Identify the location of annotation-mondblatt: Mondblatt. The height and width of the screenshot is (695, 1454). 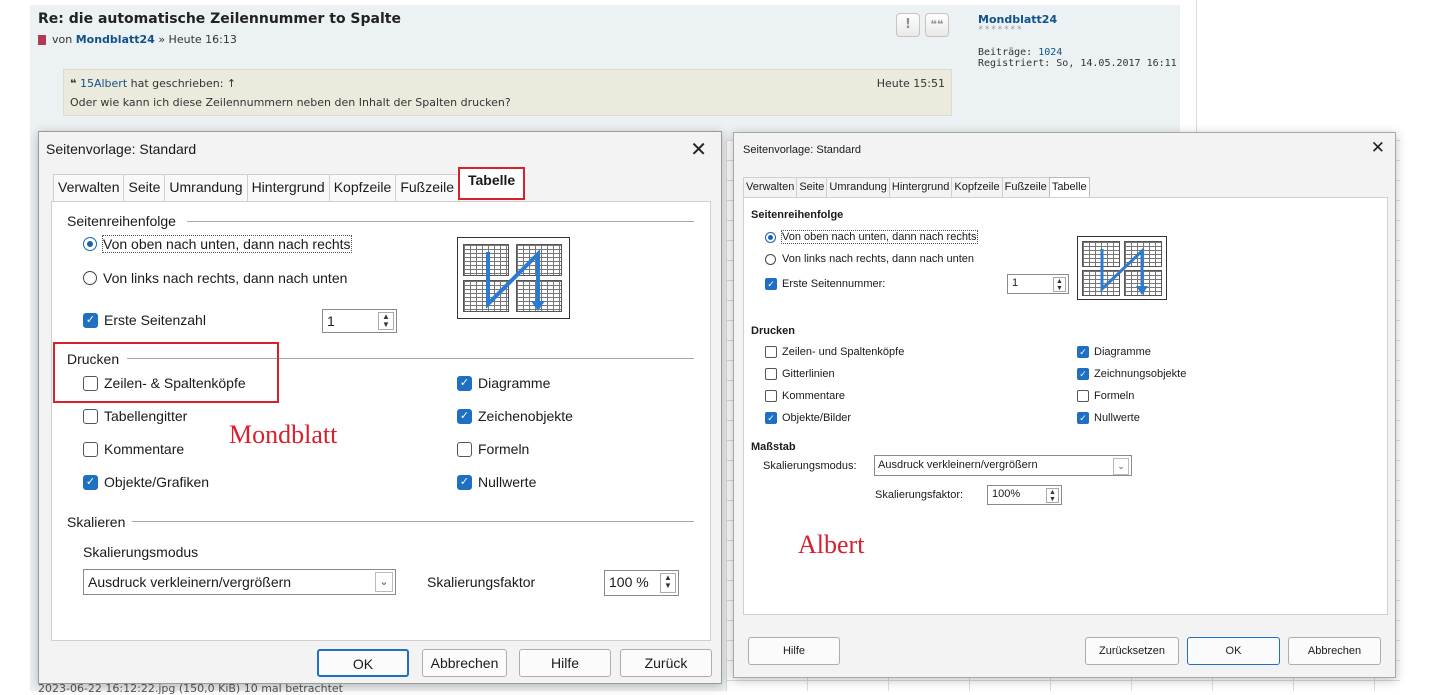
(283, 434).